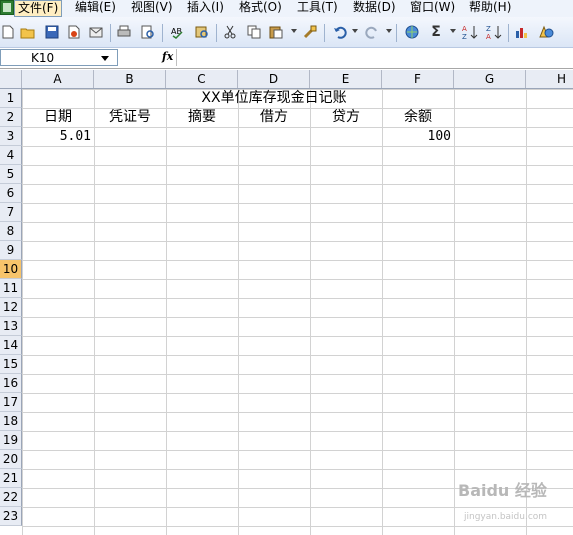  Describe the element at coordinates (230, 32) in the screenshot. I see `cut-icon` at that location.